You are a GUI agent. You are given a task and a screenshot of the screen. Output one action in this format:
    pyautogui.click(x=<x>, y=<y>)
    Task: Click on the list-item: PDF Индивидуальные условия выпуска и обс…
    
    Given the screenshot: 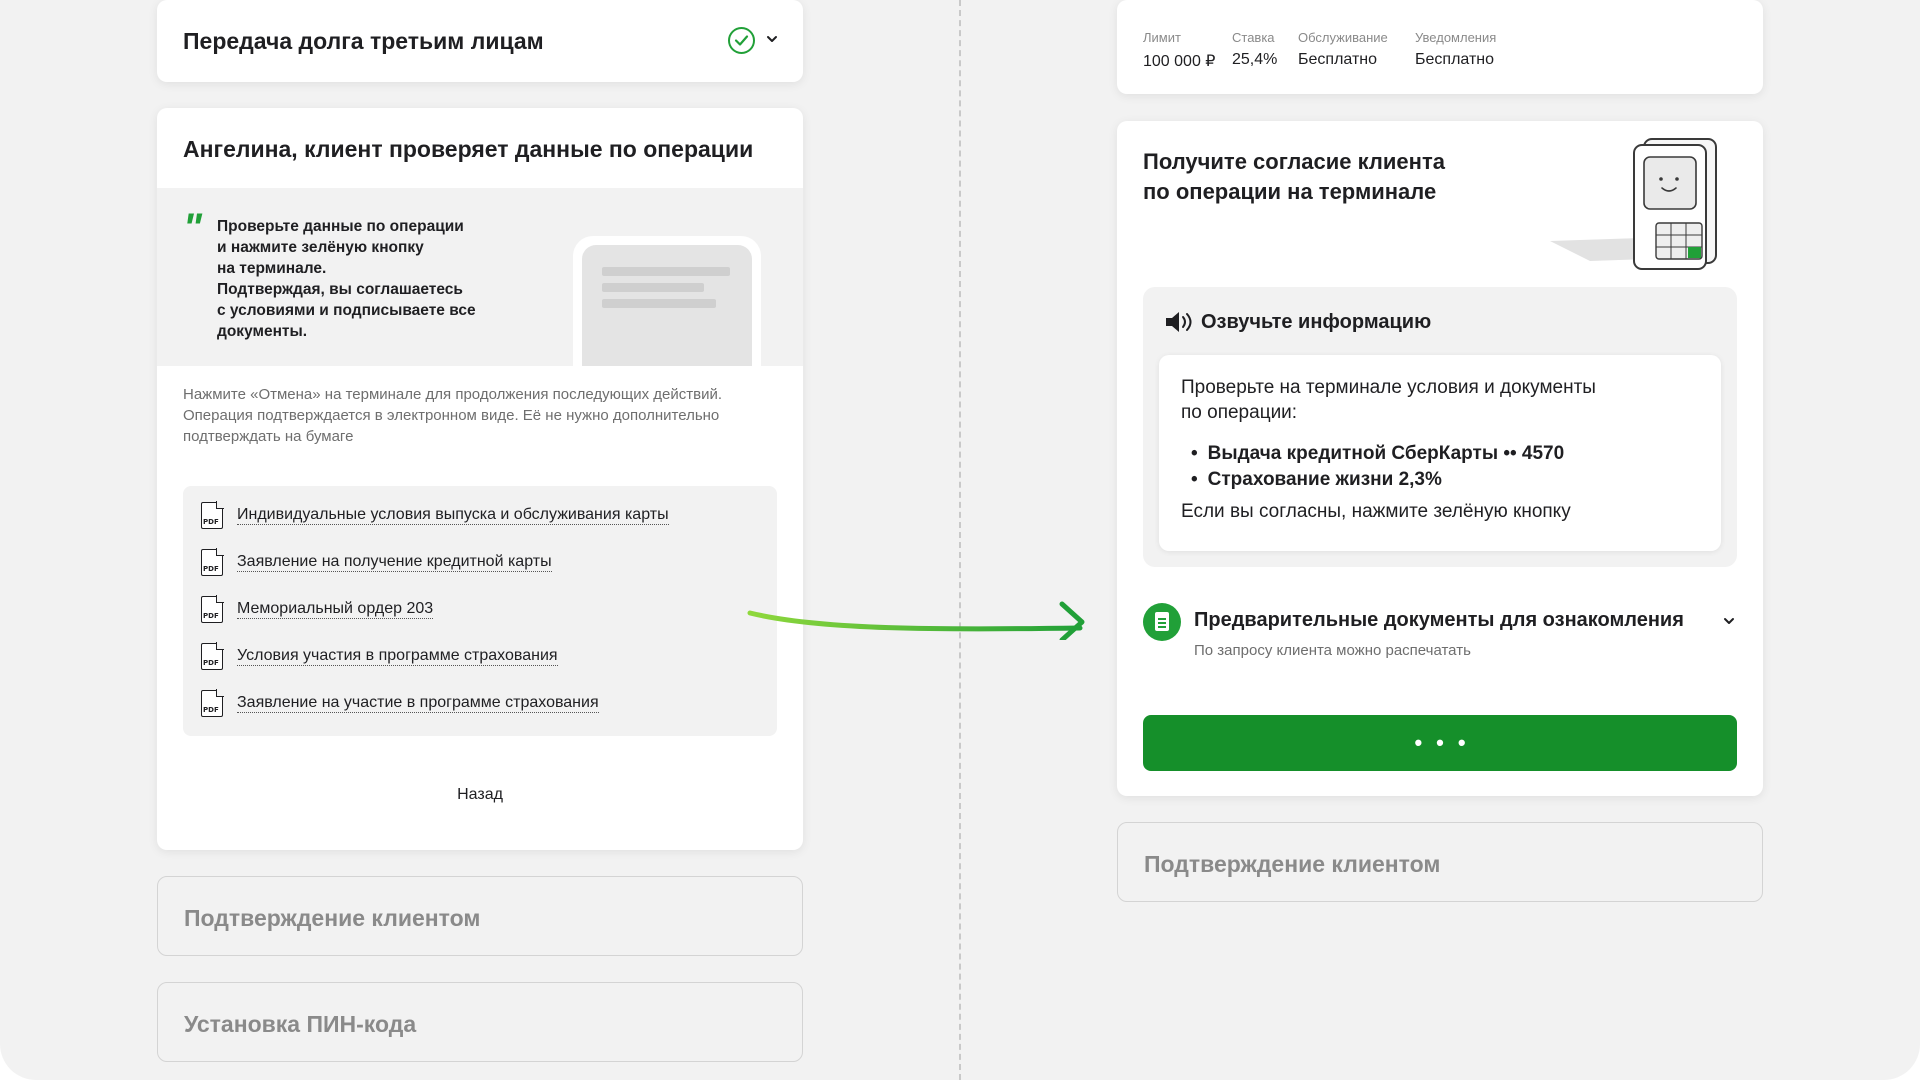 What is the action you would take?
    pyautogui.click(x=435, y=515)
    